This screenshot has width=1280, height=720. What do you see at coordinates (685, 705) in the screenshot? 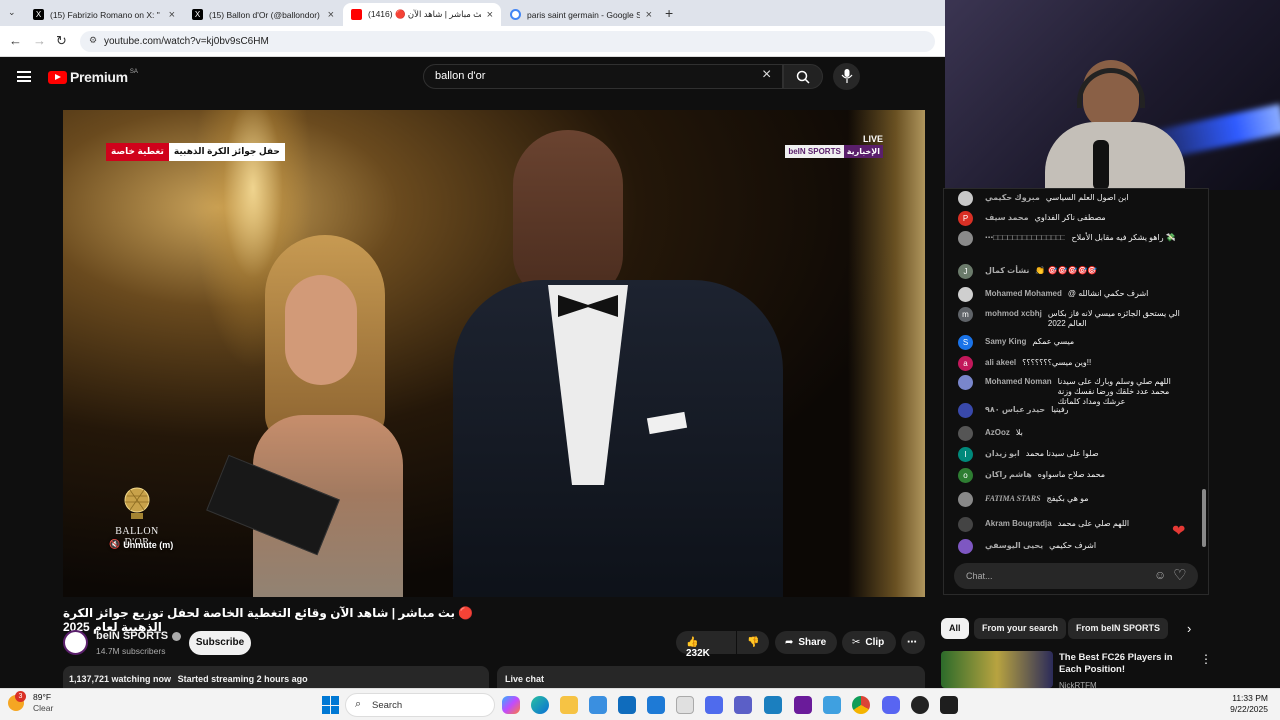
I see `paint-icon` at bounding box center [685, 705].